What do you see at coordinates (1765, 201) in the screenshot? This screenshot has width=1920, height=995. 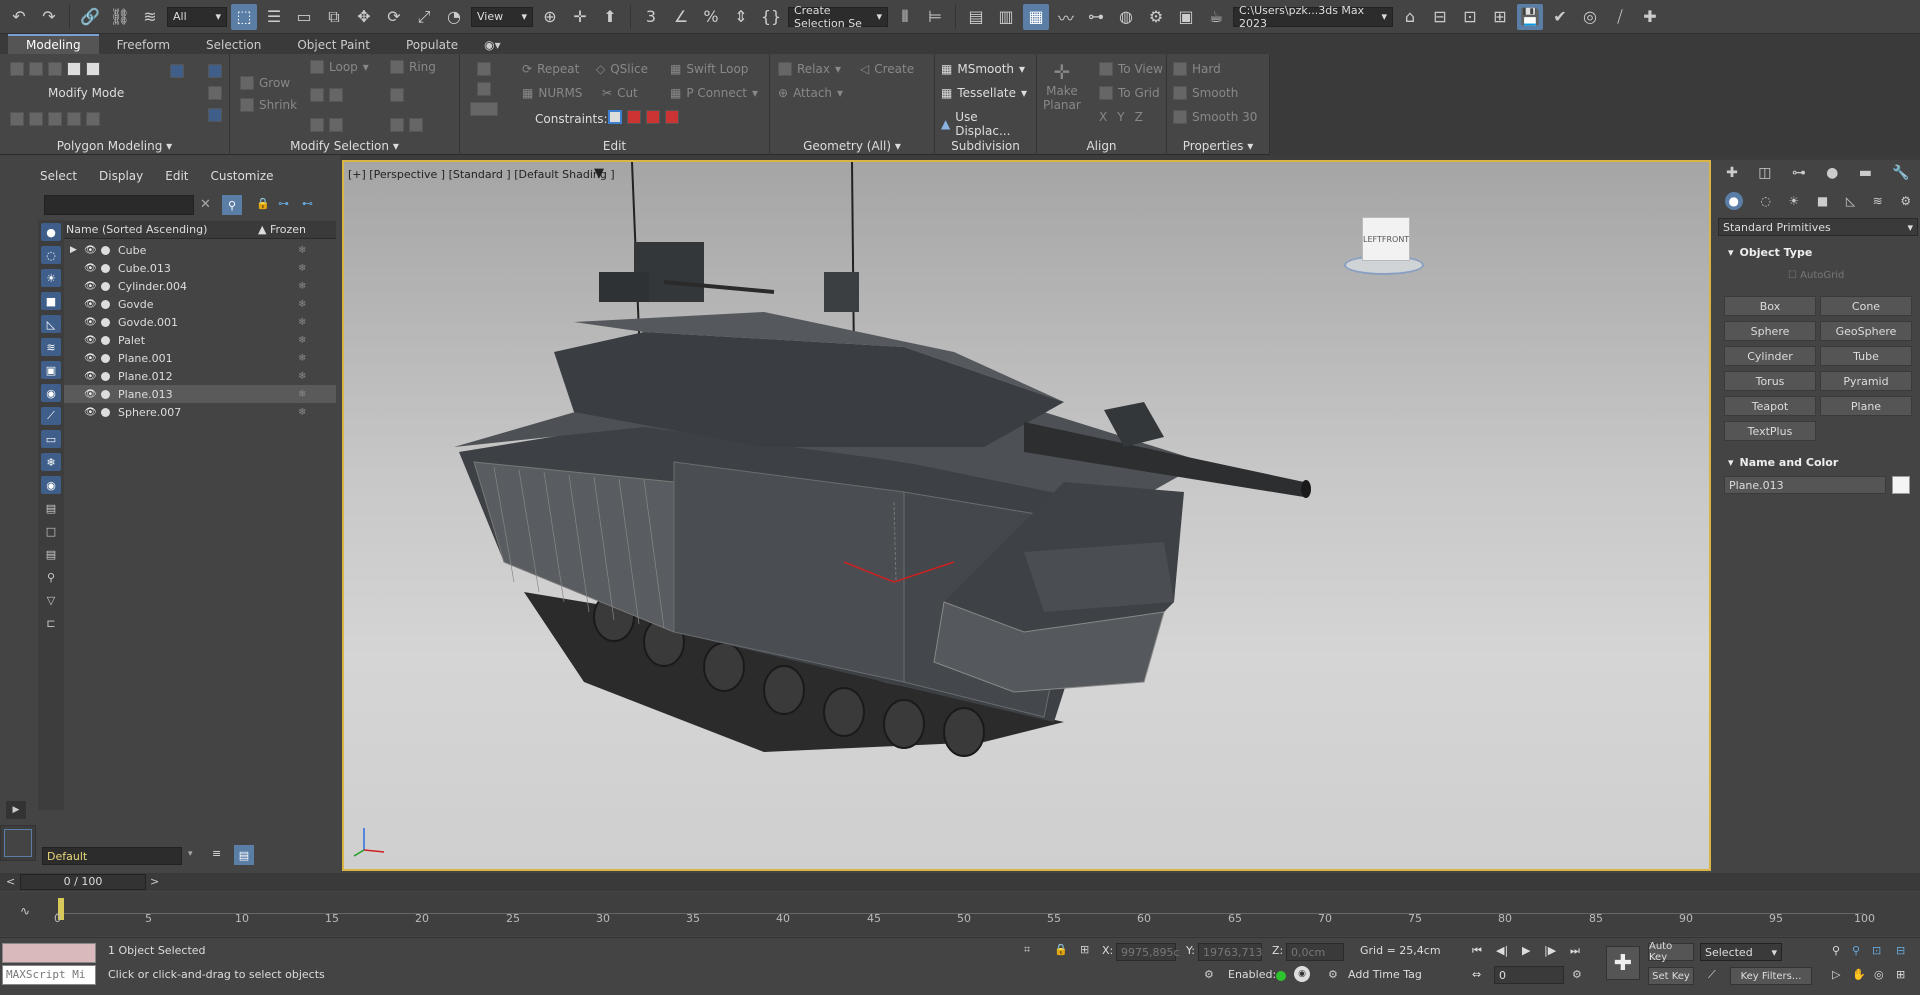 I see `shapes-icon: ◌` at bounding box center [1765, 201].